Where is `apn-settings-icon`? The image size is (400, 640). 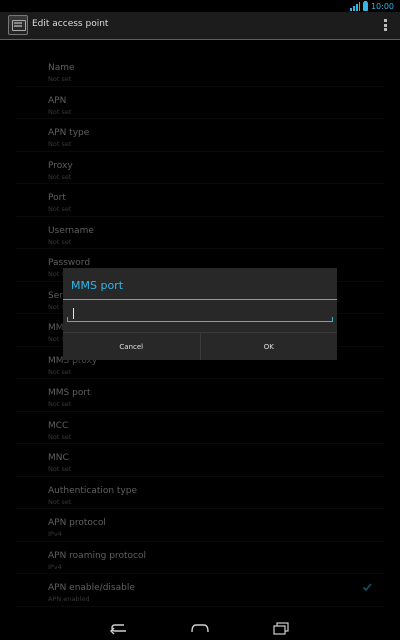 apn-settings-icon is located at coordinates (18, 25).